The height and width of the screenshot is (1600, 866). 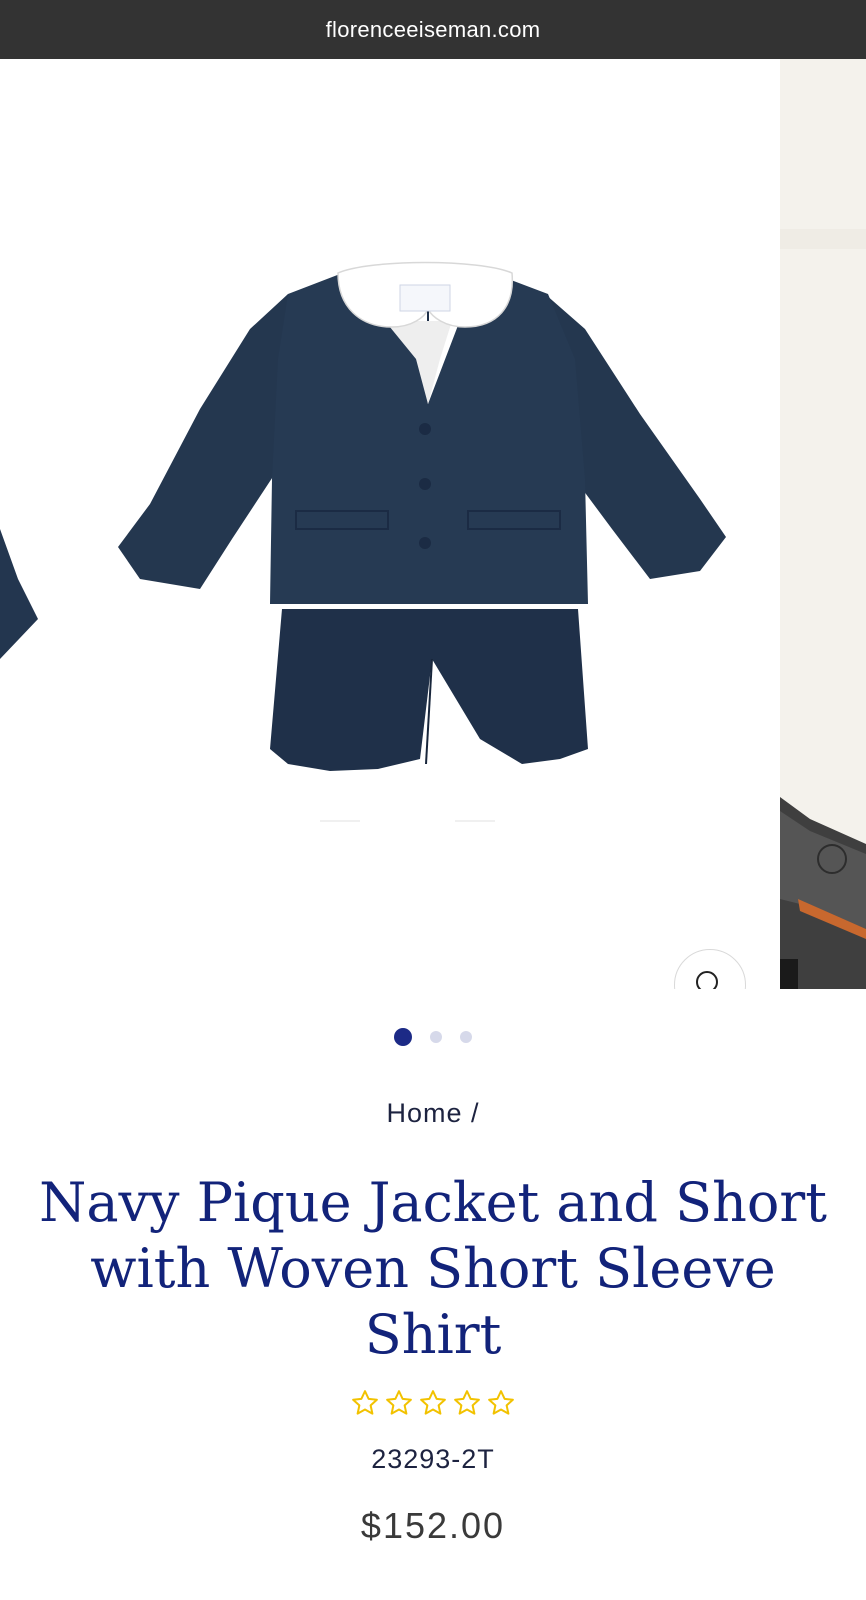 I want to click on breadcrumb-home-link: Home, so click(x=424, y=1113).